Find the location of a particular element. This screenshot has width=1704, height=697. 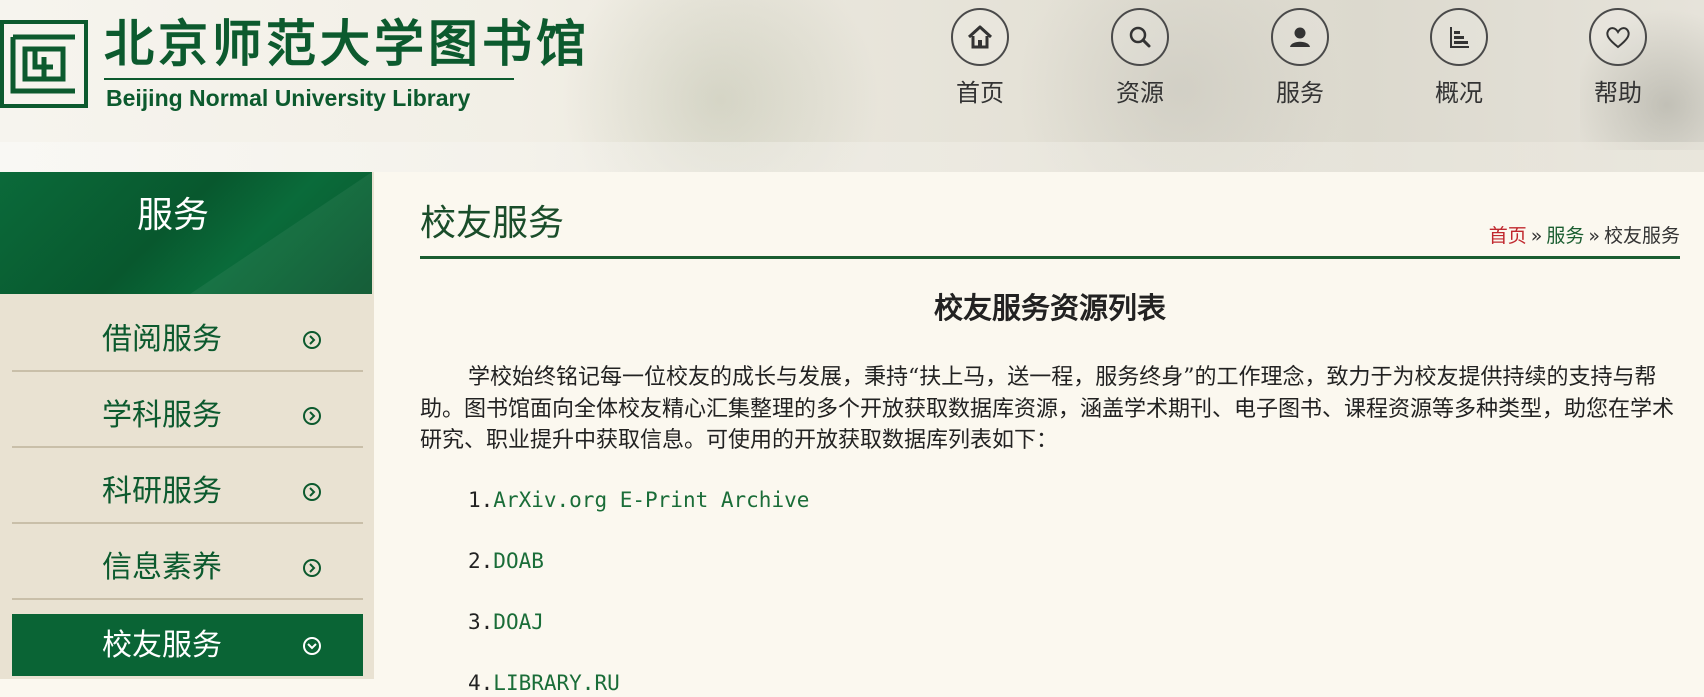

nav-resources-label: 资源 is located at coordinates (1140, 93).